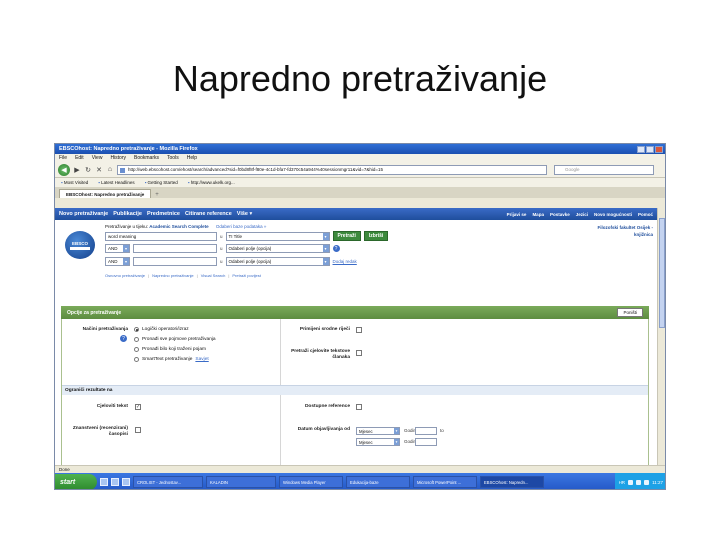 The height and width of the screenshot is (540, 720). Describe the element at coordinates (173, 275) in the screenshot. I see `advanced-search-link: Napredno pretraživanje` at that location.